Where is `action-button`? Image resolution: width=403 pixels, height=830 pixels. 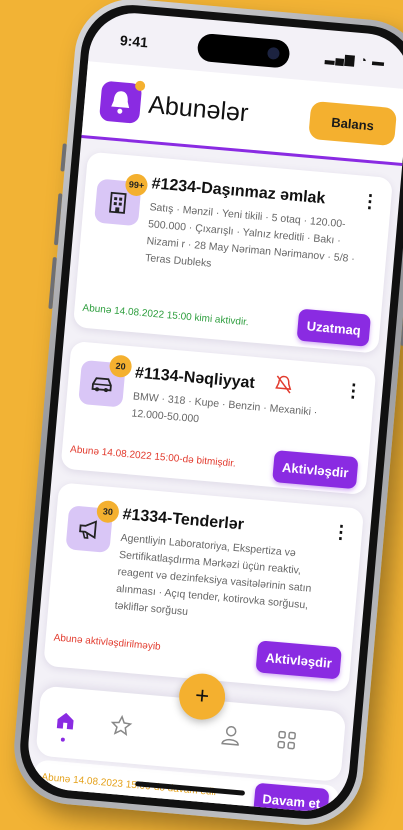 action-button is located at coordinates (63, 157).